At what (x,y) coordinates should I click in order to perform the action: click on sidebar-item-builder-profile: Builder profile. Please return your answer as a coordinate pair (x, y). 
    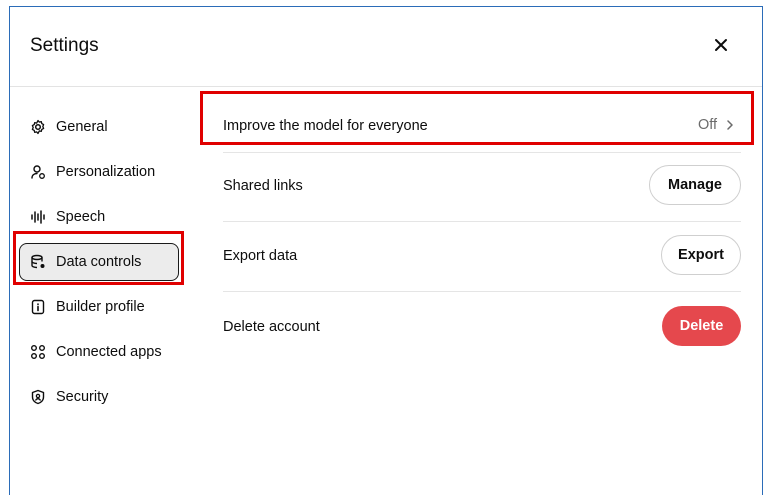
    Looking at the image, I should click on (87, 307).